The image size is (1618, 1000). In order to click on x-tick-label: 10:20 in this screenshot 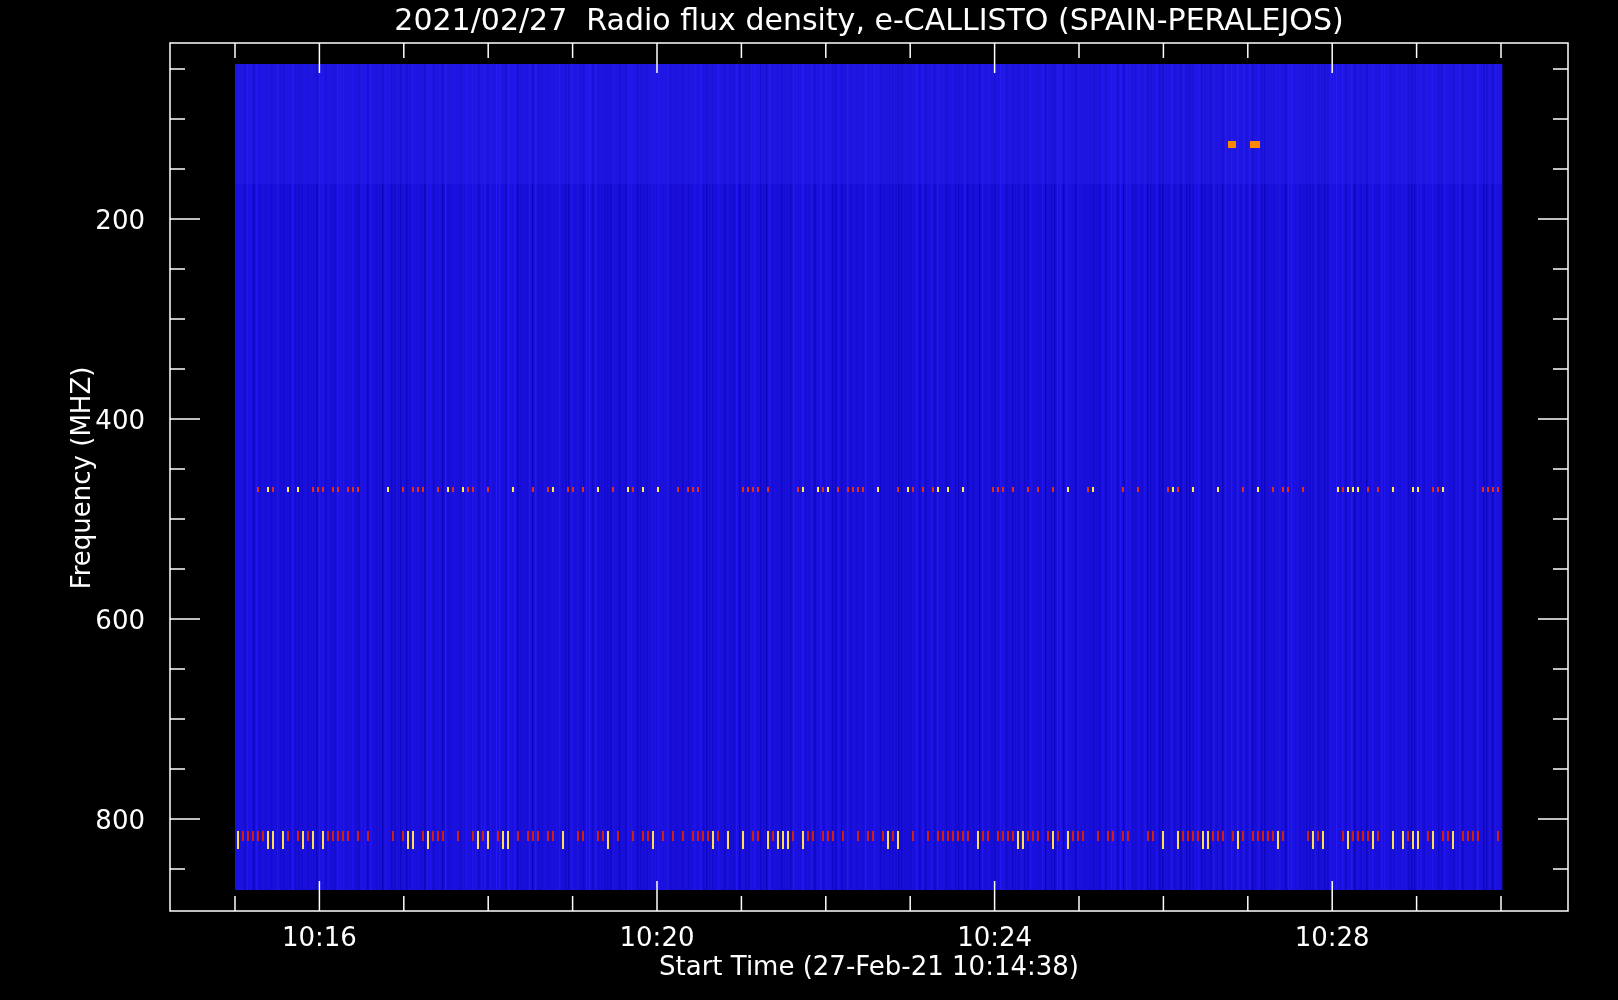, I will do `click(657, 937)`.